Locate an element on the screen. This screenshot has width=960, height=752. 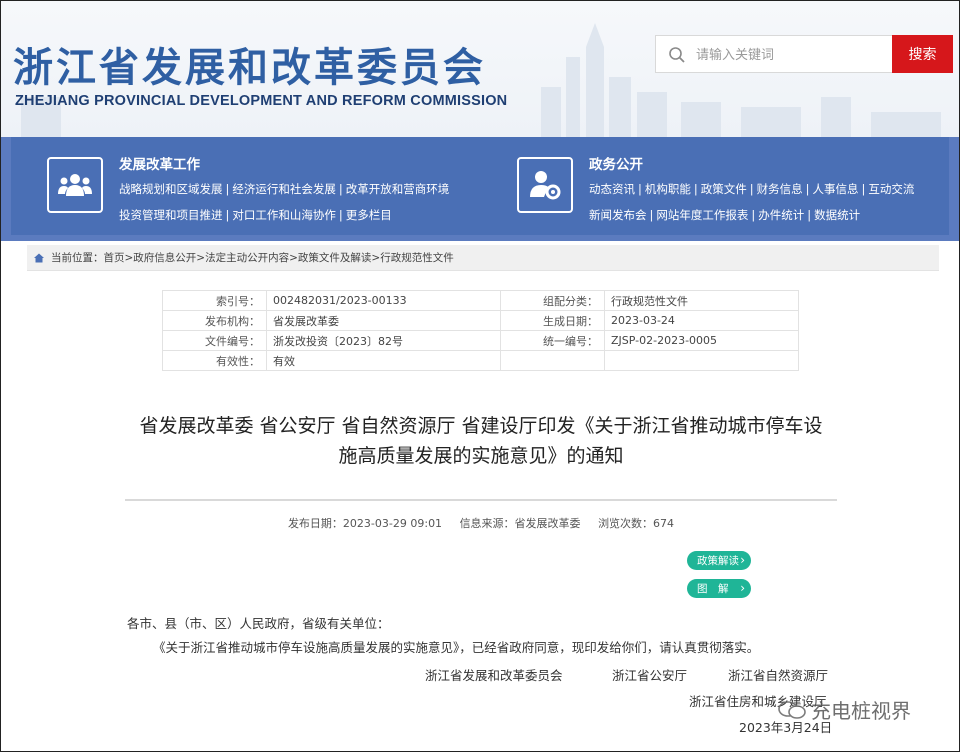
nav-title-development: 发展改革工作 is located at coordinates (159, 163).